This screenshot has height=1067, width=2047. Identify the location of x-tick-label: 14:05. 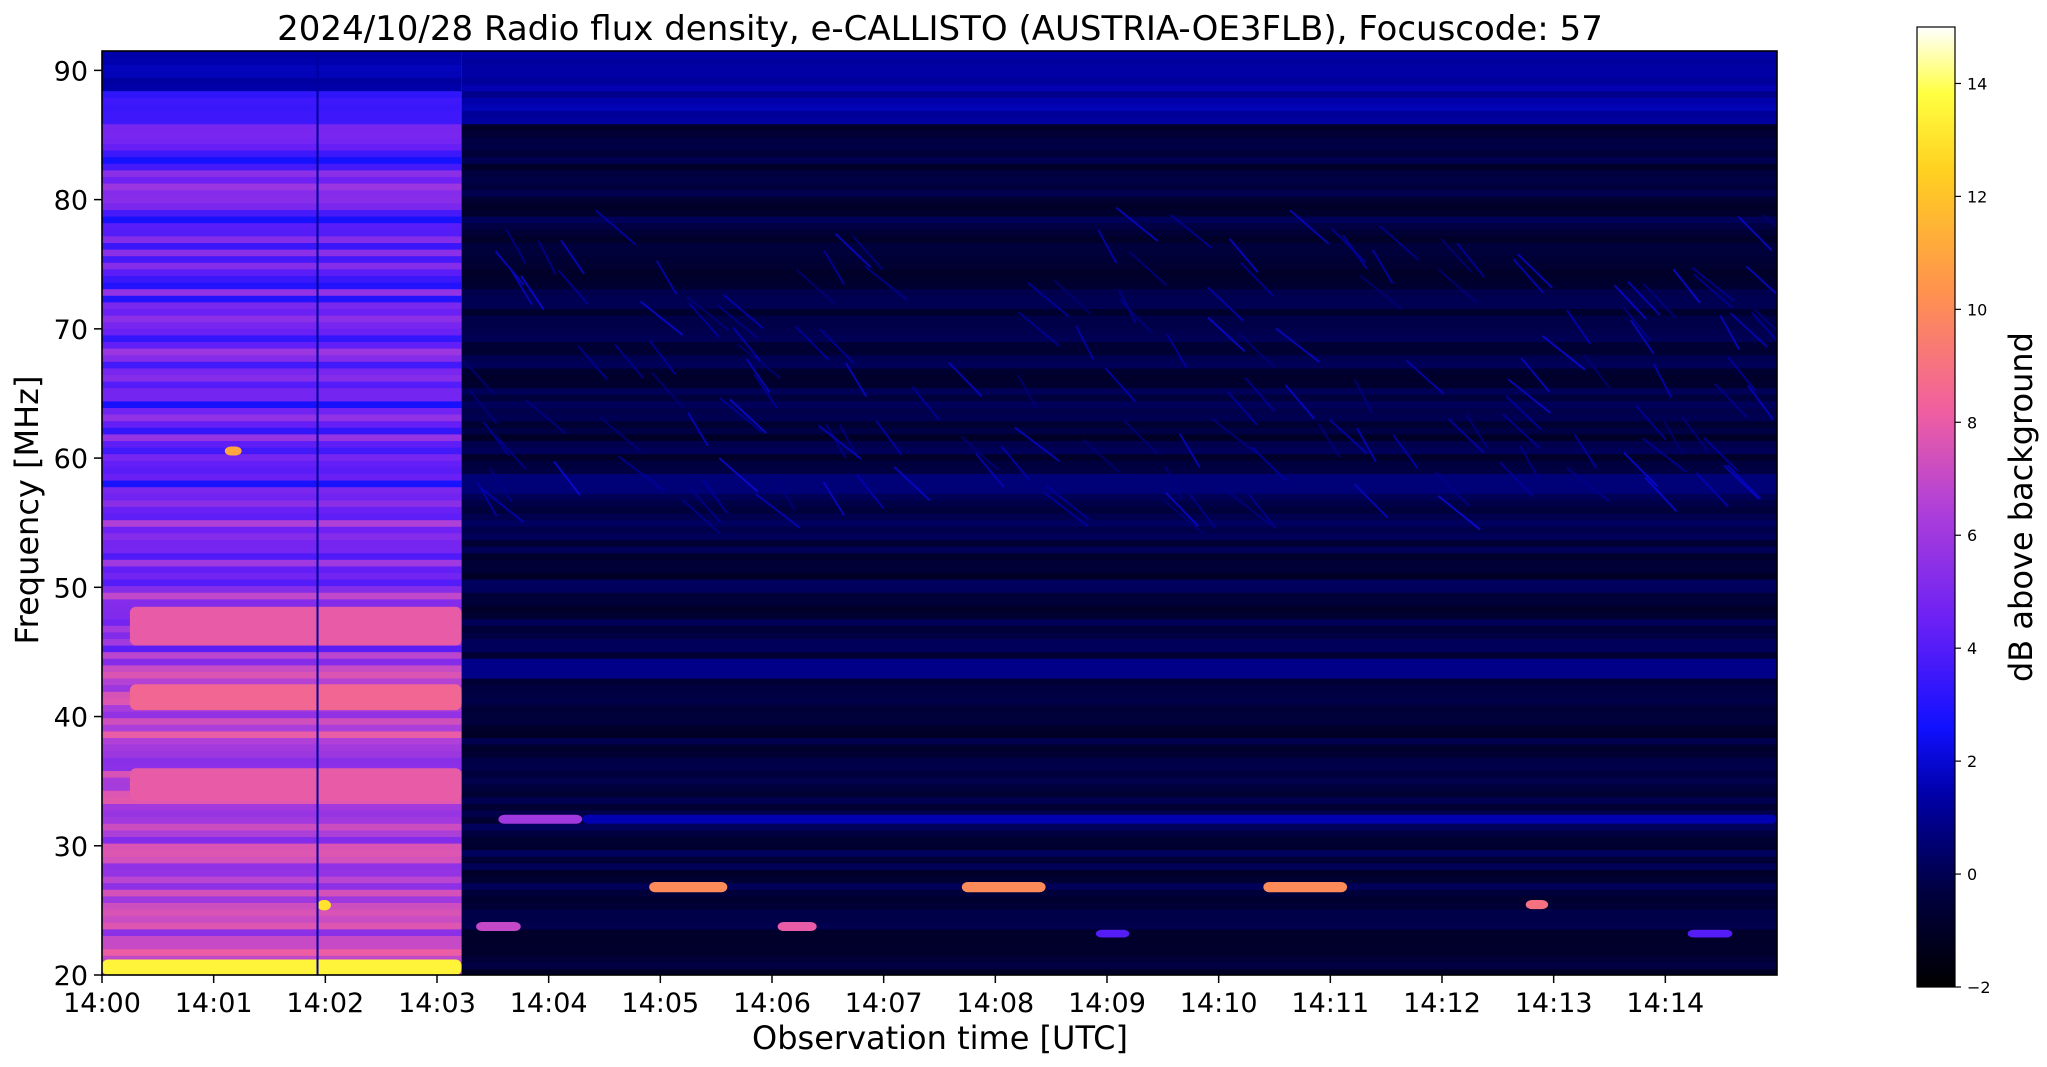
(660, 1003).